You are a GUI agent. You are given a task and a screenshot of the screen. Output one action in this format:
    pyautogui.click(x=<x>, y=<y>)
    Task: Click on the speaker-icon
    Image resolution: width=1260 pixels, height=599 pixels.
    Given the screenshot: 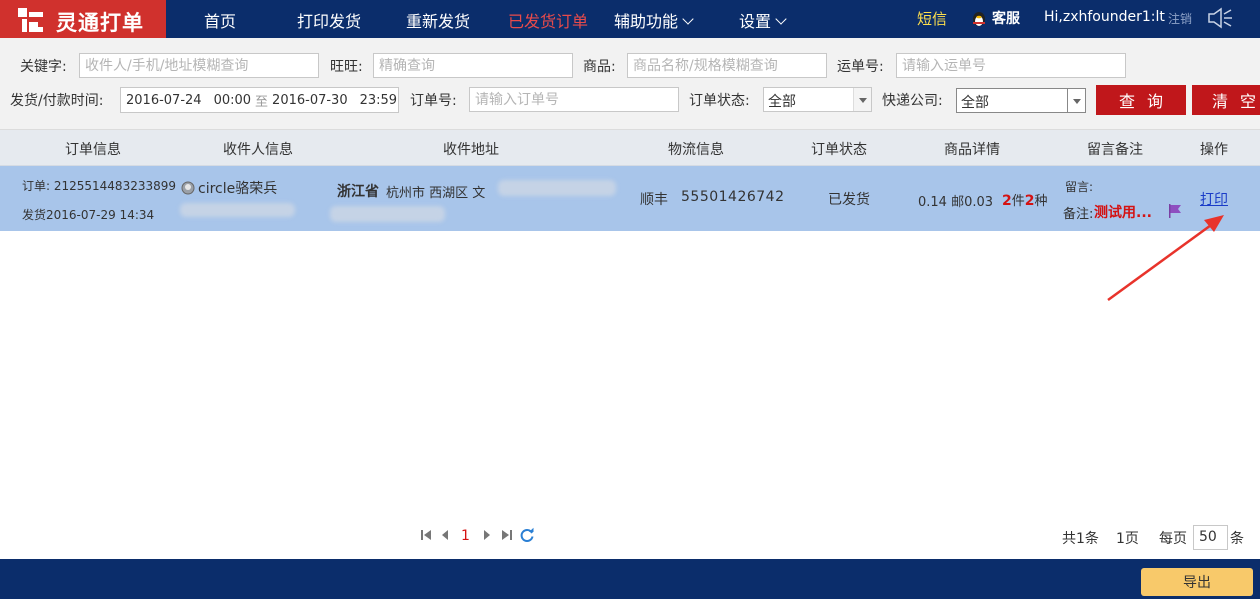 What is the action you would take?
    pyautogui.click(x=1220, y=18)
    